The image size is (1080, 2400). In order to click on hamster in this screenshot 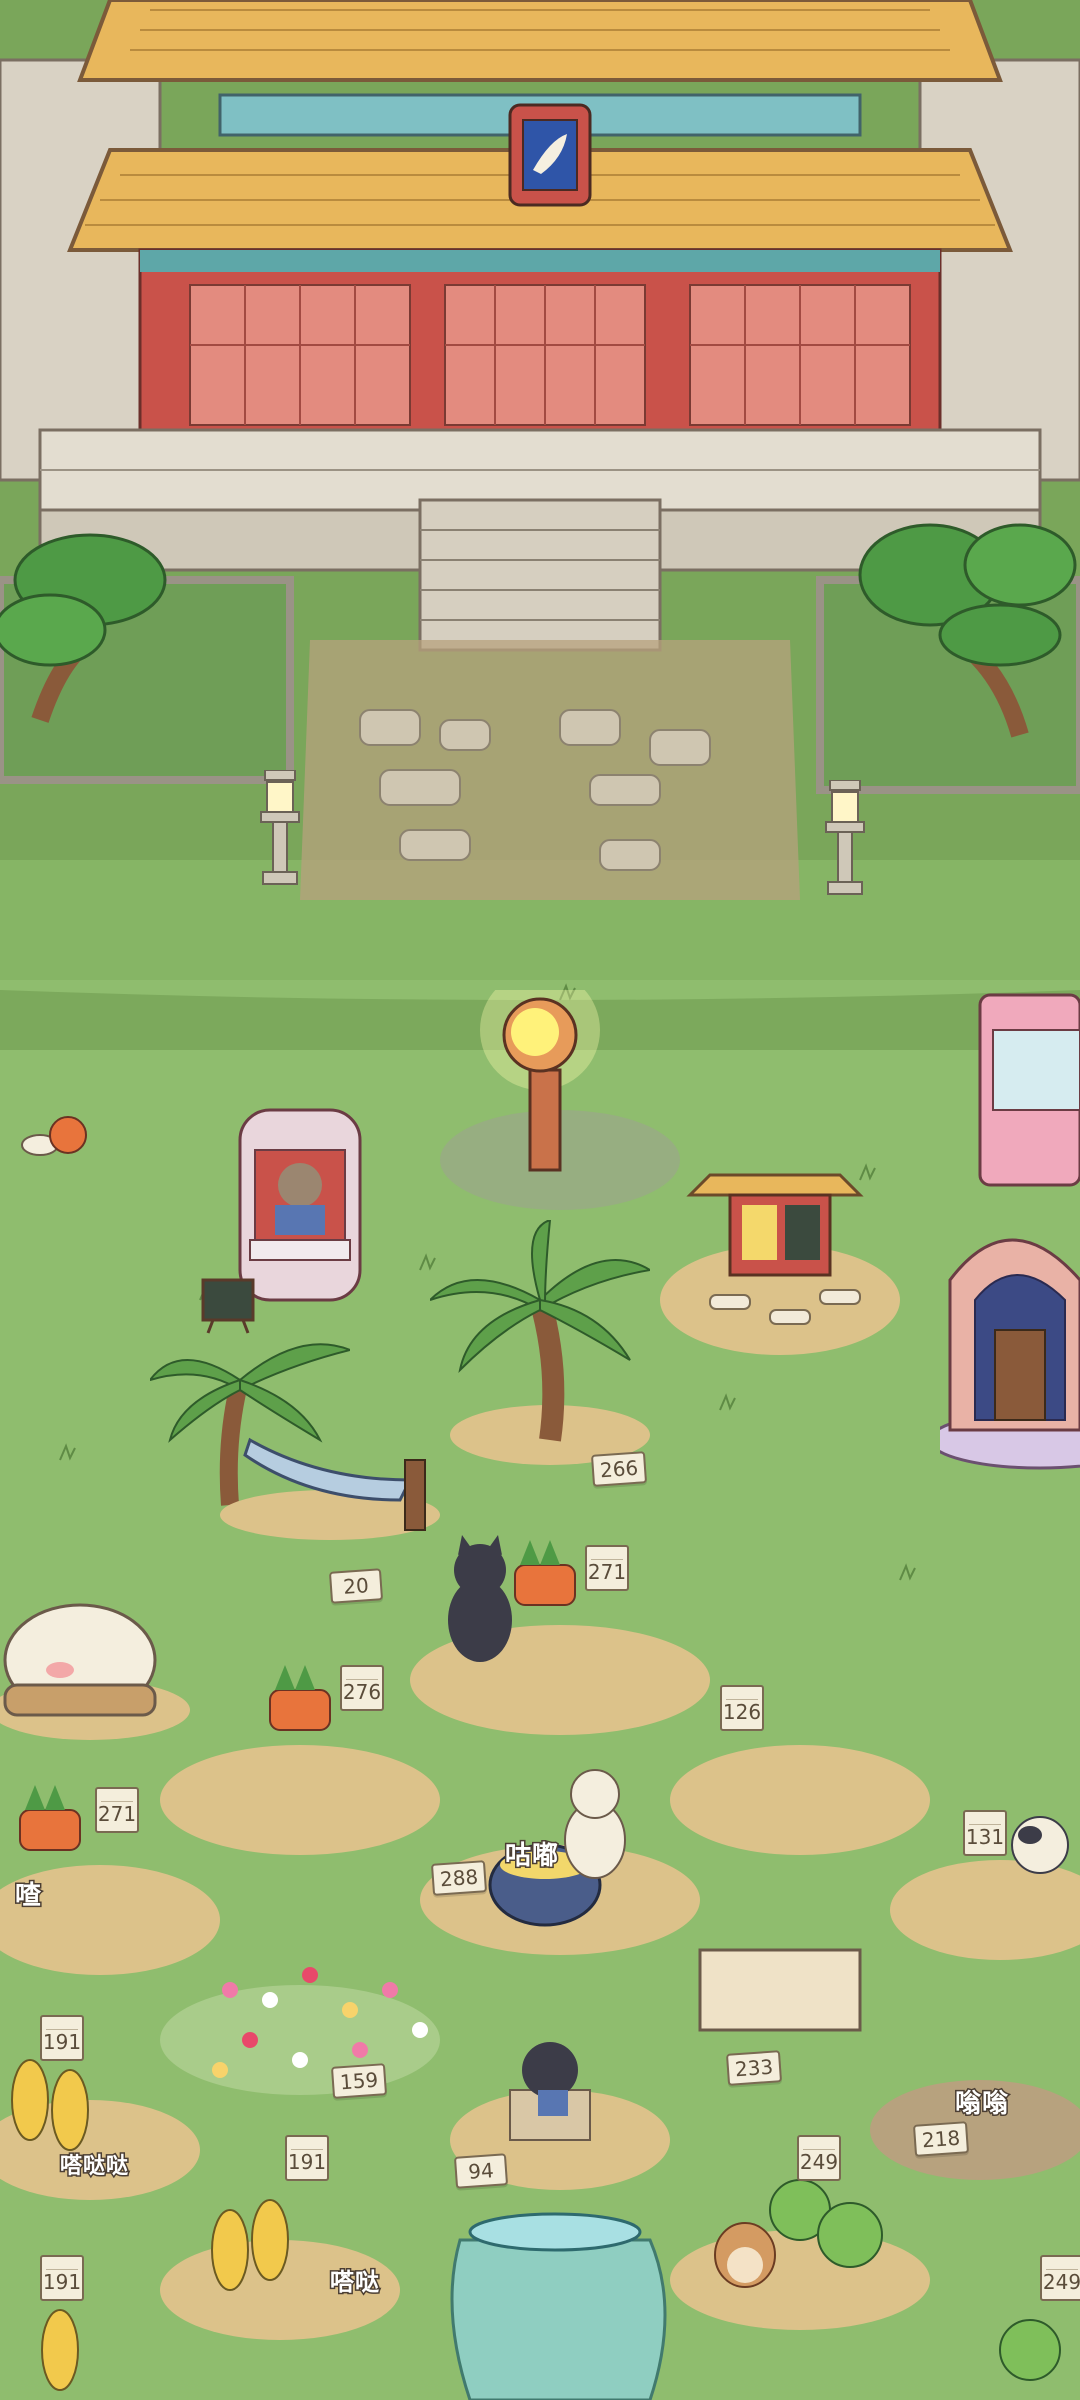, I will do `click(745, 2245)`.